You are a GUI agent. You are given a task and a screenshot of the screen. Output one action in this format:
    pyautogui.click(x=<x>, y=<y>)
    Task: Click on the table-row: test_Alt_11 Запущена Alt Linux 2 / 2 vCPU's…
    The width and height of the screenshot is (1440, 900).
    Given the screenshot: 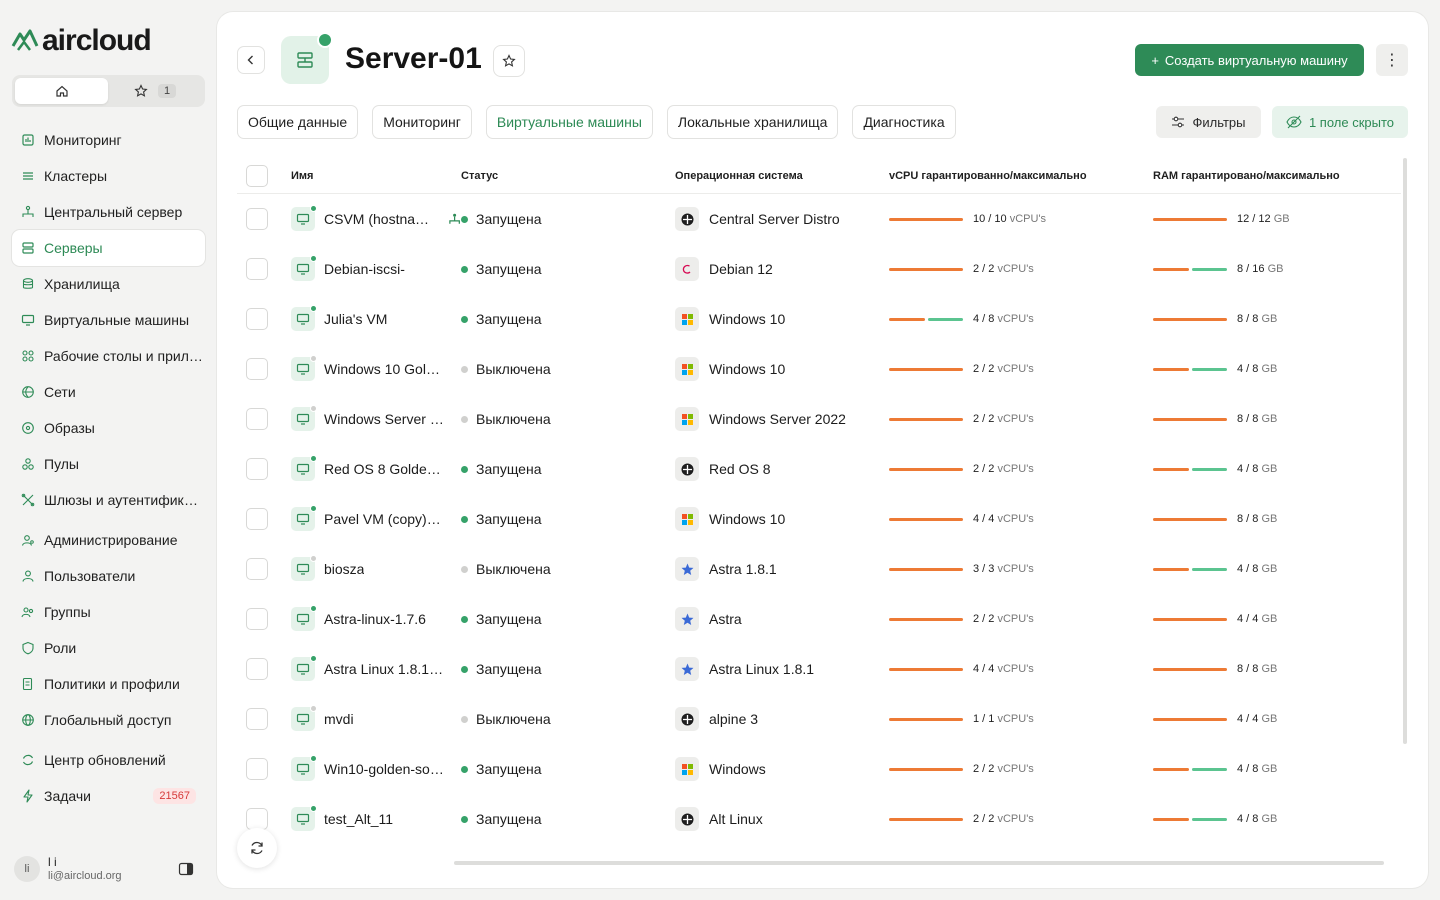 What is the action you would take?
    pyautogui.click(x=819, y=819)
    